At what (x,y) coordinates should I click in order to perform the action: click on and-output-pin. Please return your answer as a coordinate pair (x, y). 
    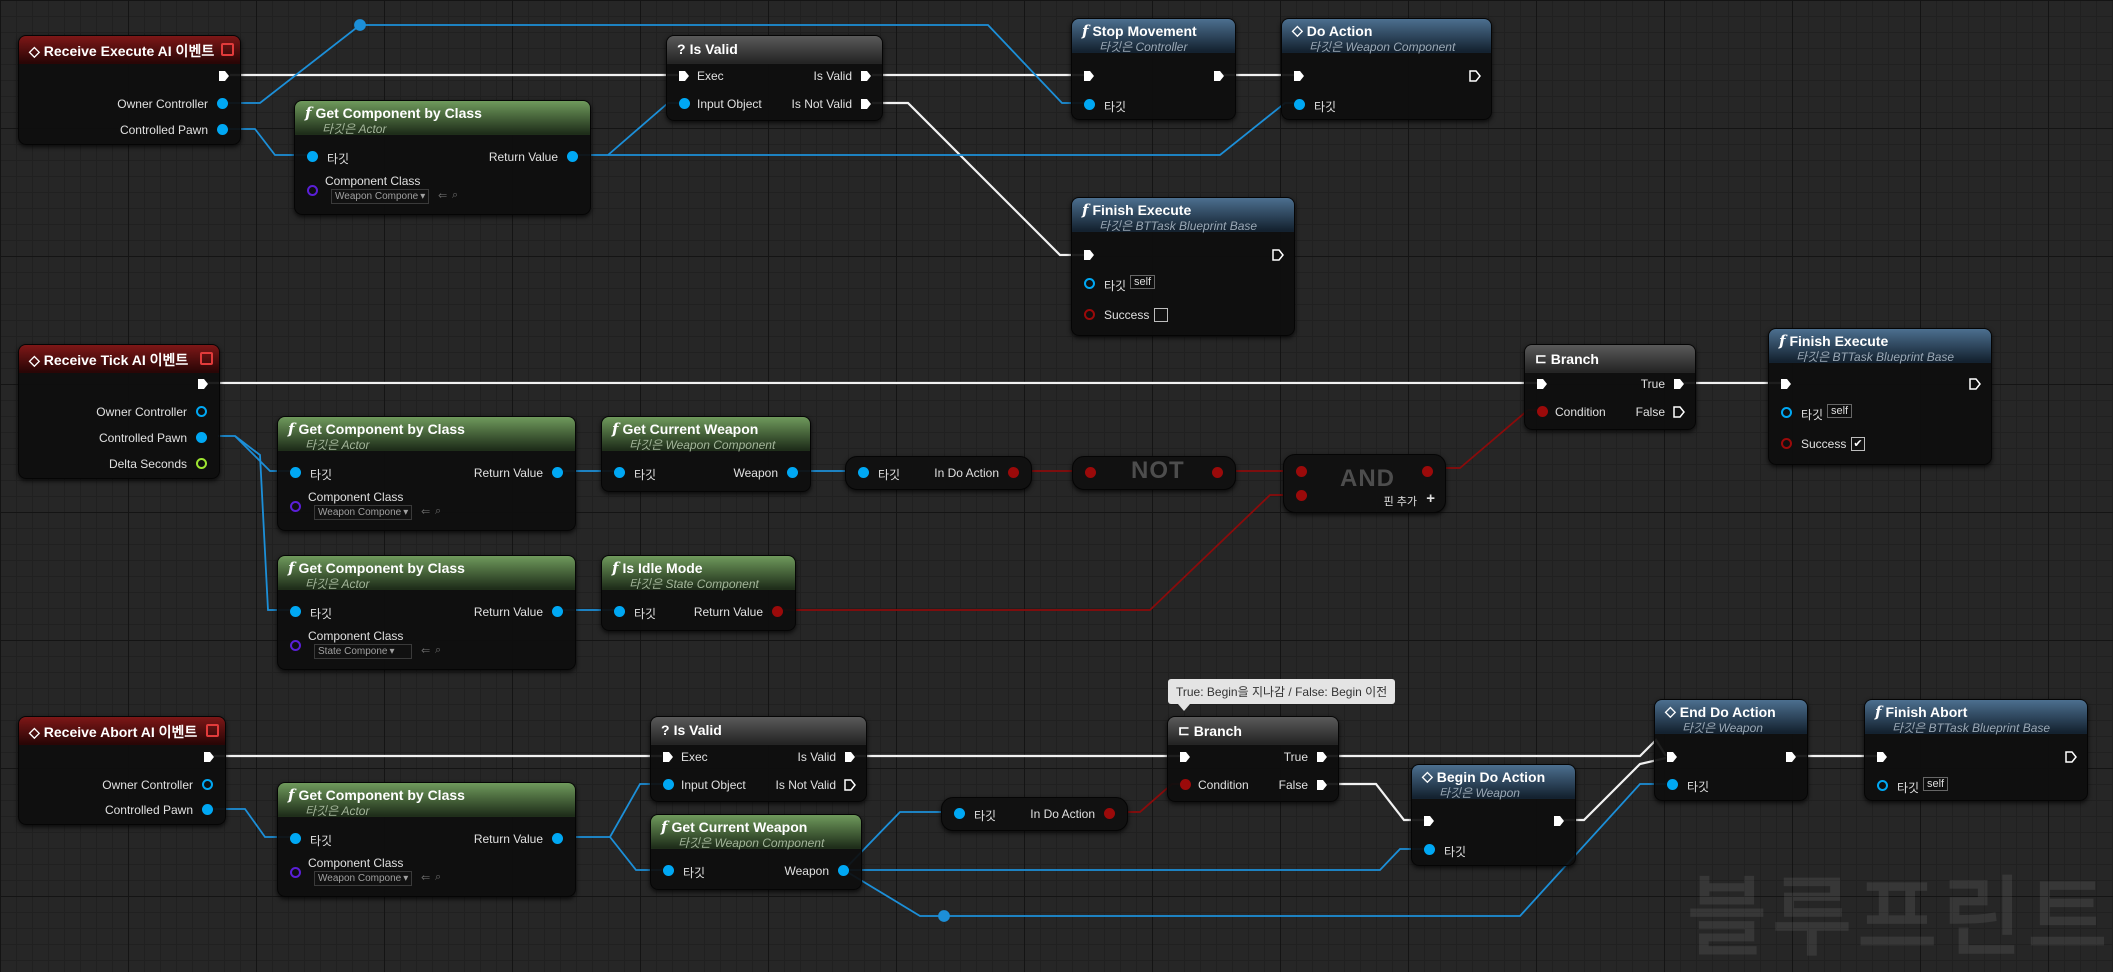
    Looking at the image, I should click on (1427, 471).